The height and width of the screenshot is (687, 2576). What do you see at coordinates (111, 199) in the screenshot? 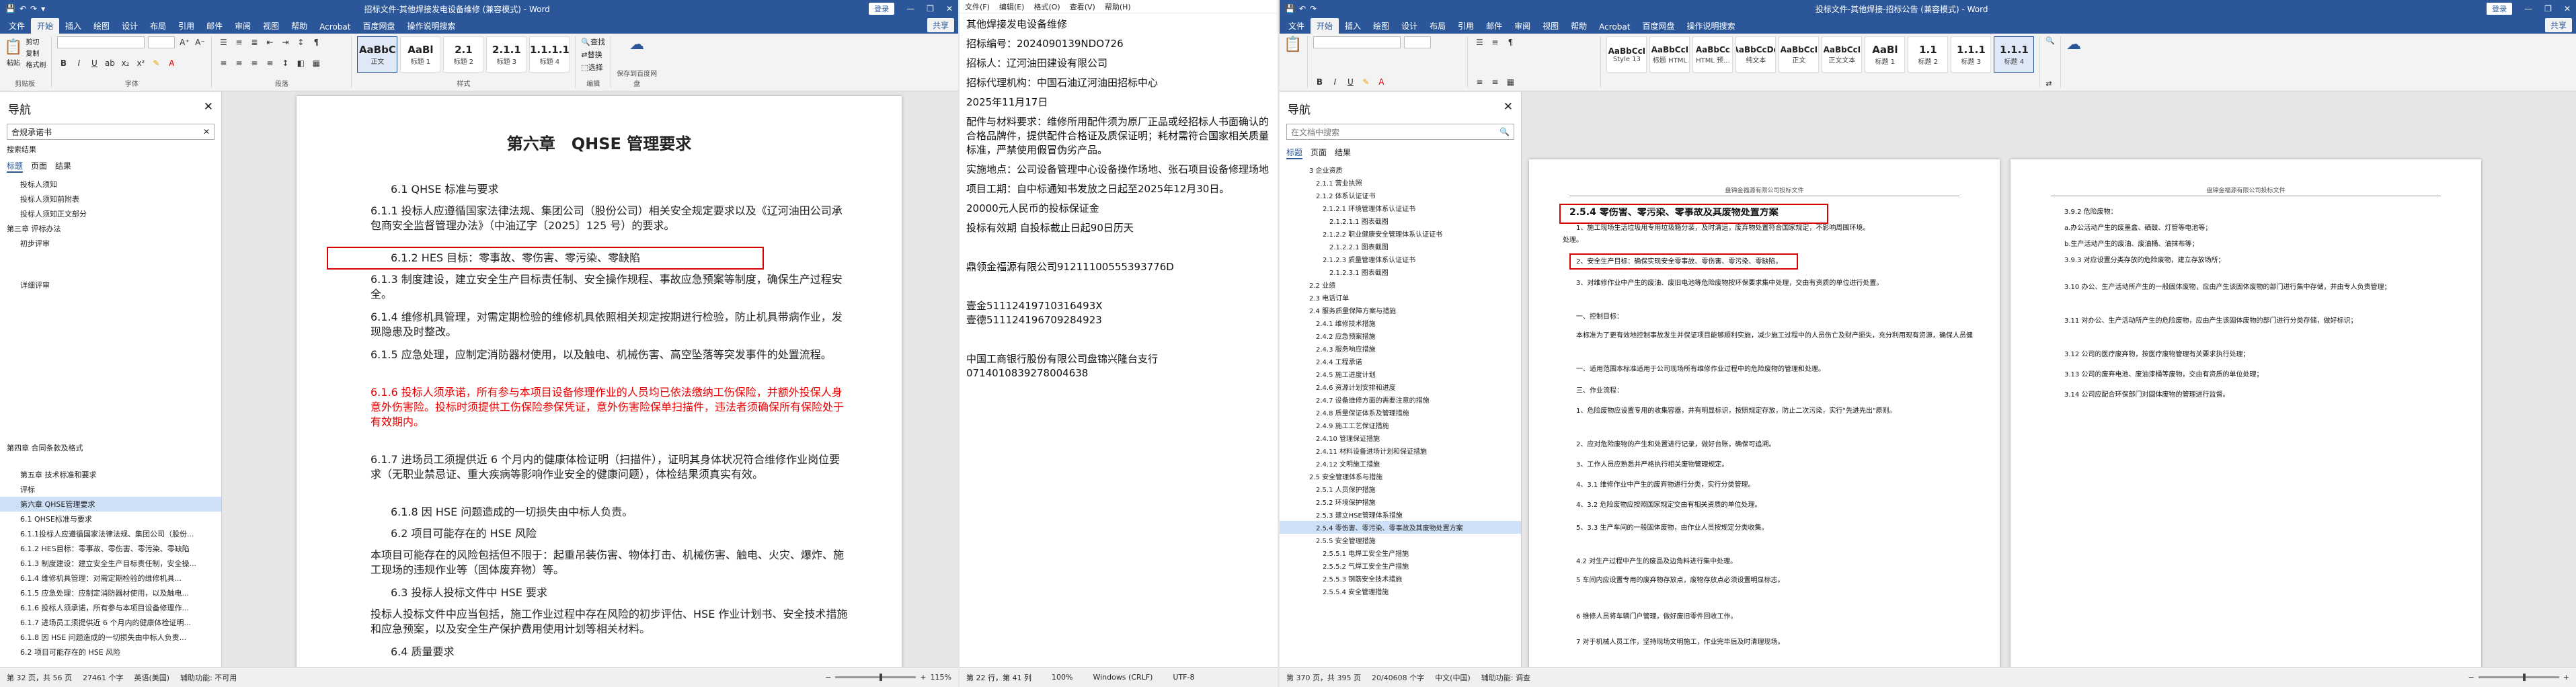
I see `nav-item: 投标人须知前附表` at bounding box center [111, 199].